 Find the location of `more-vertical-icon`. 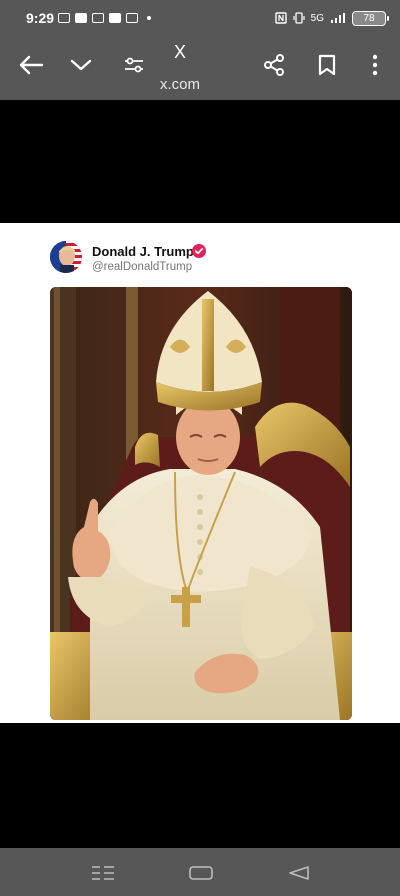

more-vertical-icon is located at coordinates (375, 65).